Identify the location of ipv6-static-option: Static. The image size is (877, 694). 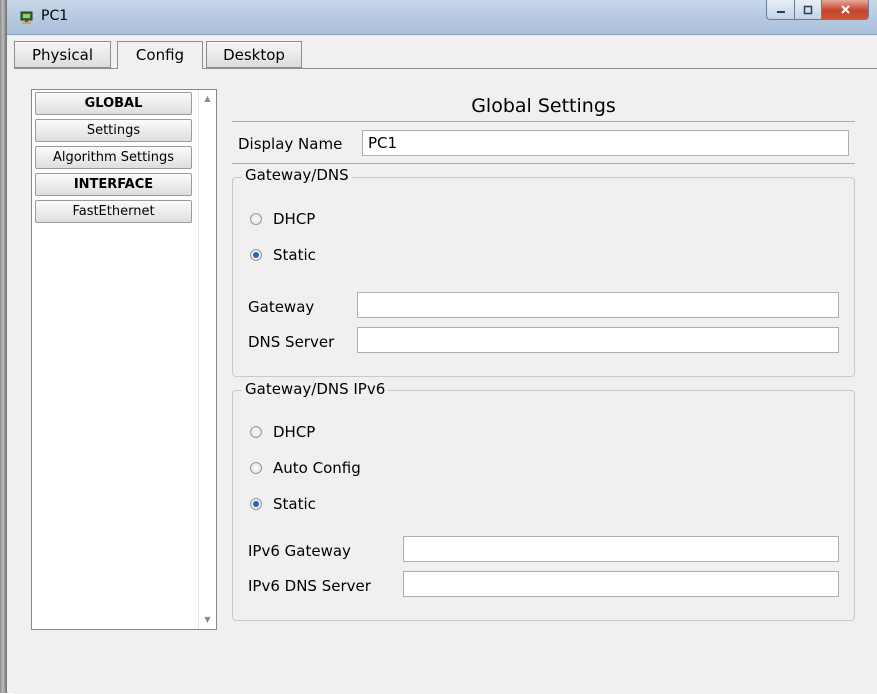
(283, 504).